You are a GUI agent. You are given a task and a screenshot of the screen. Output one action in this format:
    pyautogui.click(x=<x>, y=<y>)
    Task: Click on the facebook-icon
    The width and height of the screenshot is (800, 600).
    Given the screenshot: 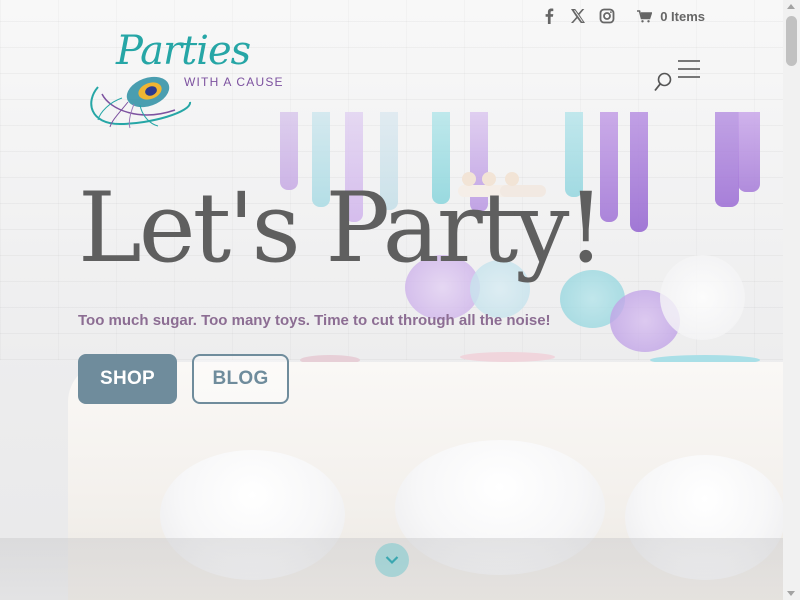 What is the action you would take?
    pyautogui.click(x=549, y=16)
    